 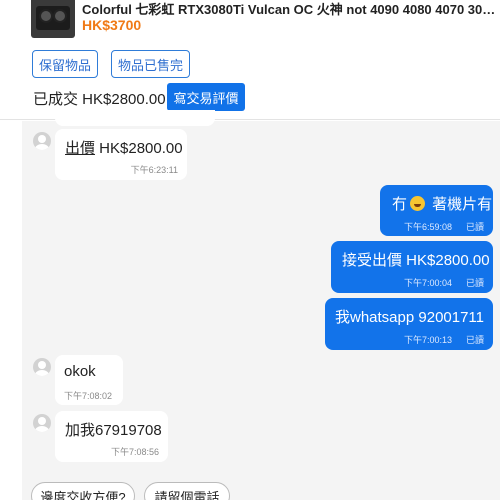 I want to click on message-text: 冇 著機片有, so click(x=442, y=203).